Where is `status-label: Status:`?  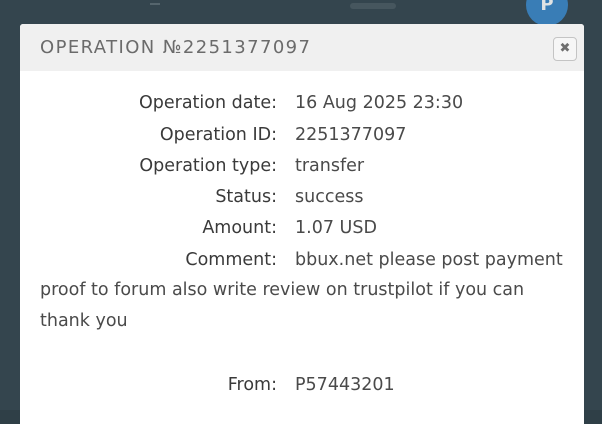 status-label: Status: is located at coordinates (246, 197).